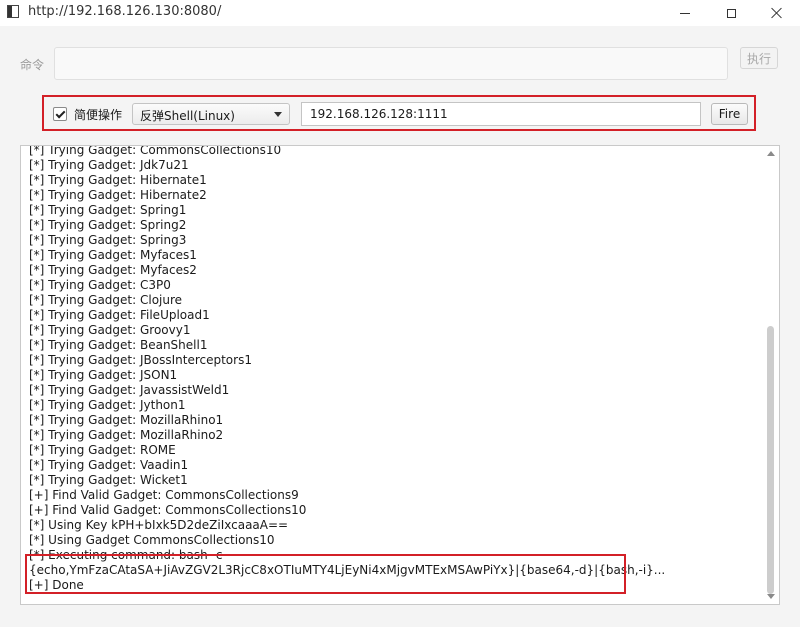 This screenshot has height=627, width=800. Describe the element at coordinates (152, 540) in the screenshot. I see `log-line: [*] Using Gadget CommonsCollections10` at that location.